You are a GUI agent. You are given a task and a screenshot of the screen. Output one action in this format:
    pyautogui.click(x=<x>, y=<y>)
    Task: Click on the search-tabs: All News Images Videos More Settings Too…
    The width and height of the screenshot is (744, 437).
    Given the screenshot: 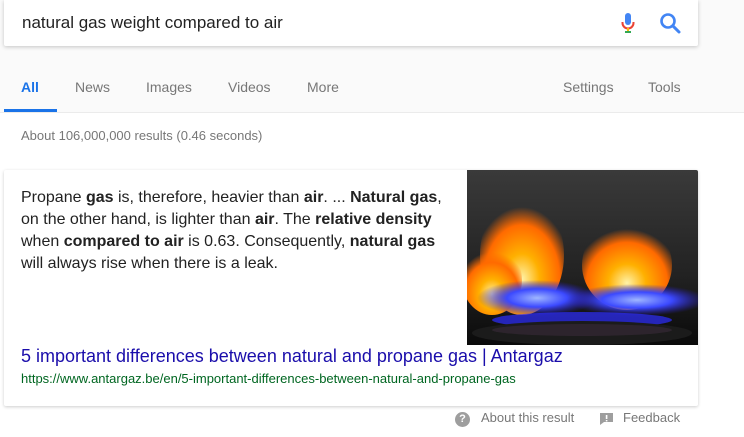 What is the action you would take?
    pyautogui.click(x=372, y=91)
    